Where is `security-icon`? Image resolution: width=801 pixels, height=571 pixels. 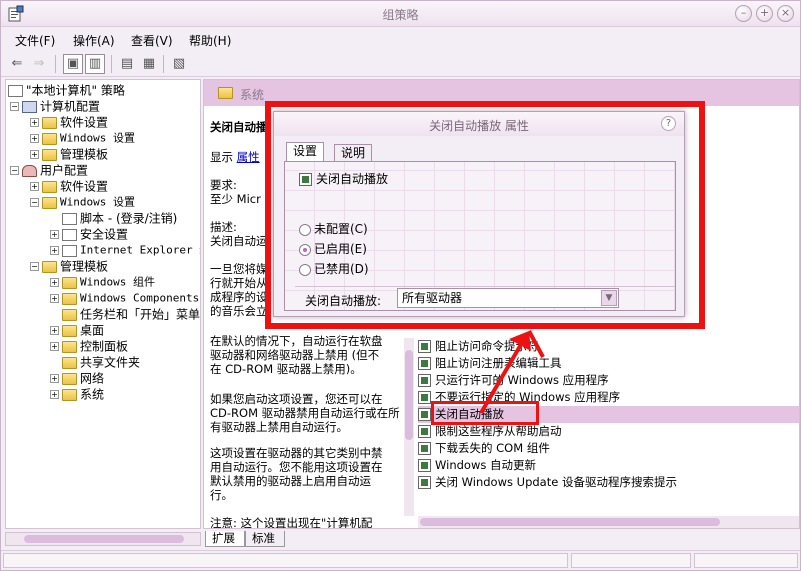 security-icon is located at coordinates (69, 234).